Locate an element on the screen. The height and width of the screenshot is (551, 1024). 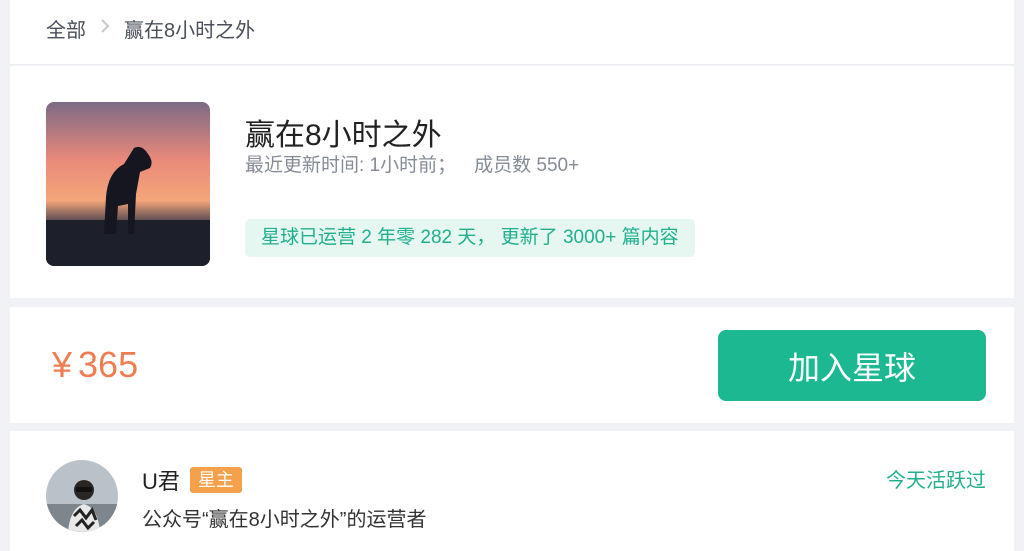
group-cover-image is located at coordinates (128, 184).